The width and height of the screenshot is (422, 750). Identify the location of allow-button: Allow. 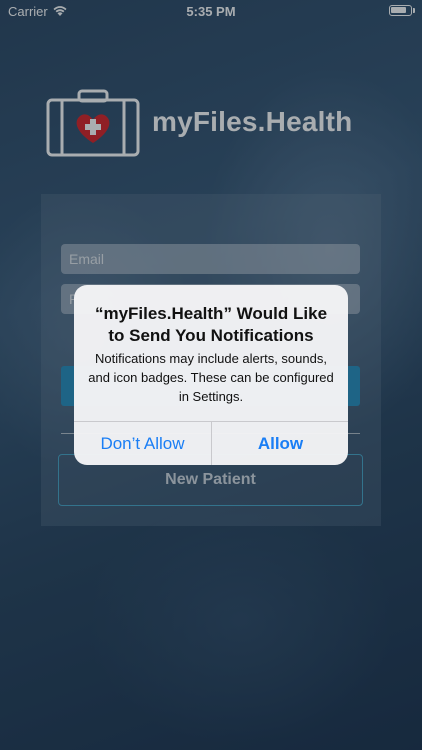
(280, 443).